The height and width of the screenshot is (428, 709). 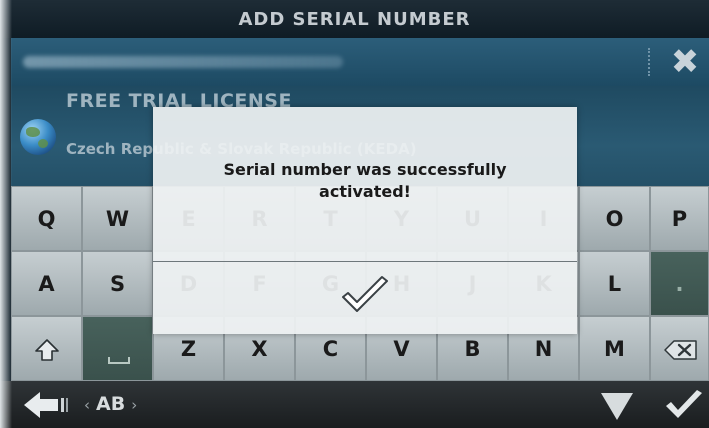 I want to click on page-title: ADD SERIAL NUMBER, so click(x=354, y=19).